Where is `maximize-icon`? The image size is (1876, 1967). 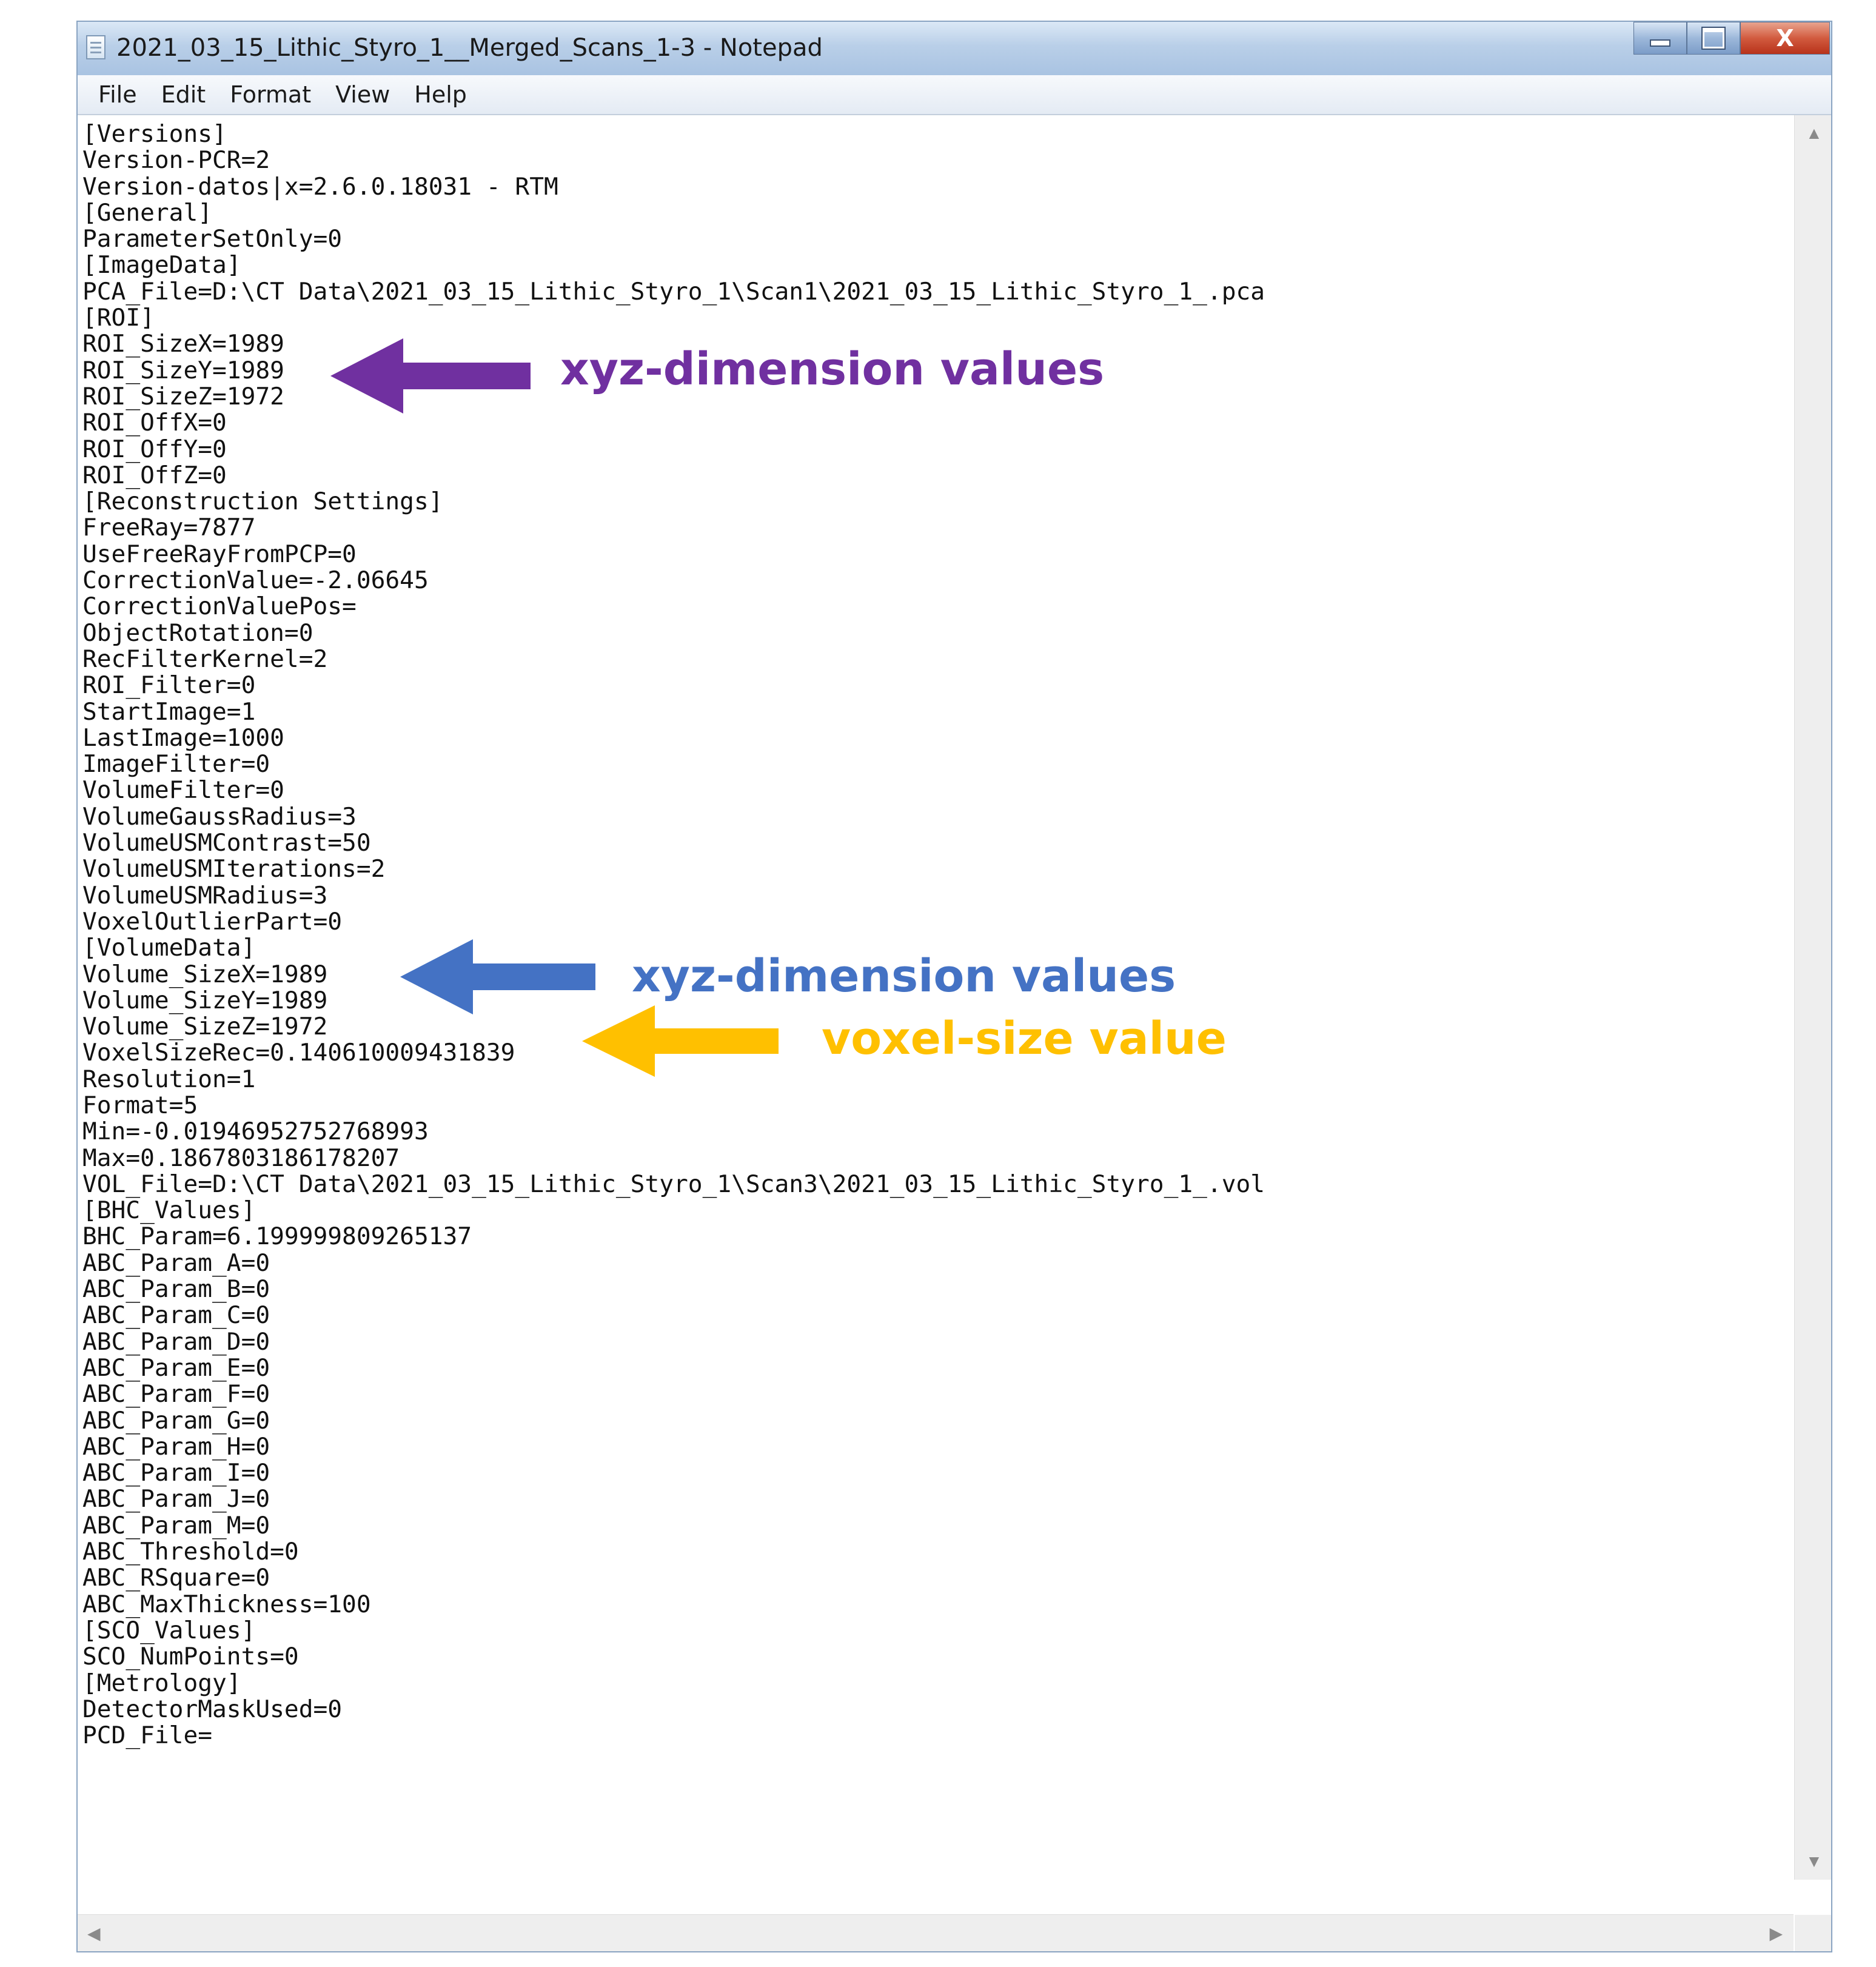
maximize-icon is located at coordinates (1713, 39).